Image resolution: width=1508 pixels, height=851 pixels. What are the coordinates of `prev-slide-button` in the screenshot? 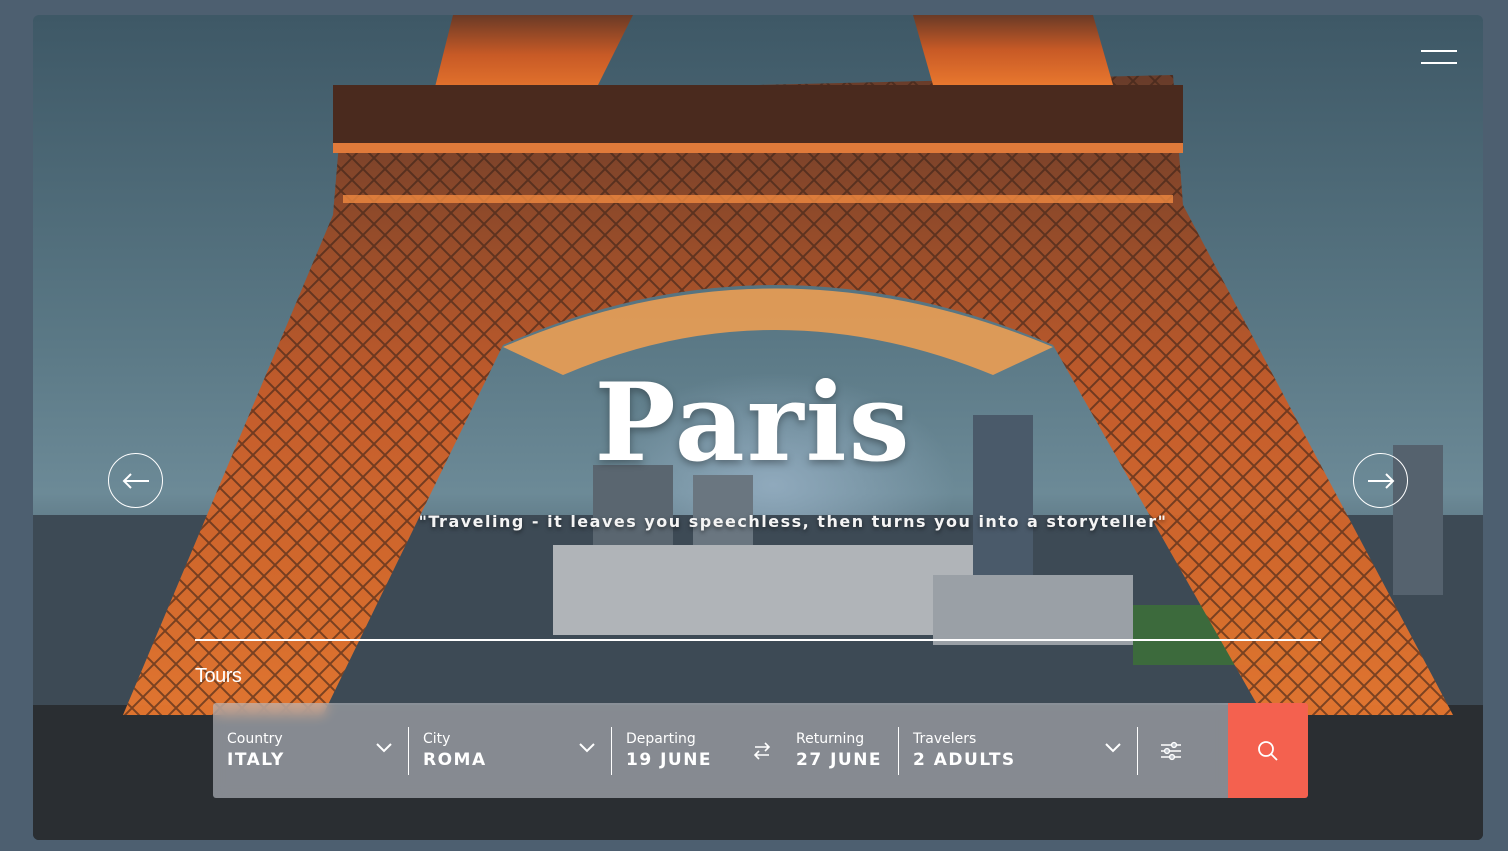 It's located at (135, 480).